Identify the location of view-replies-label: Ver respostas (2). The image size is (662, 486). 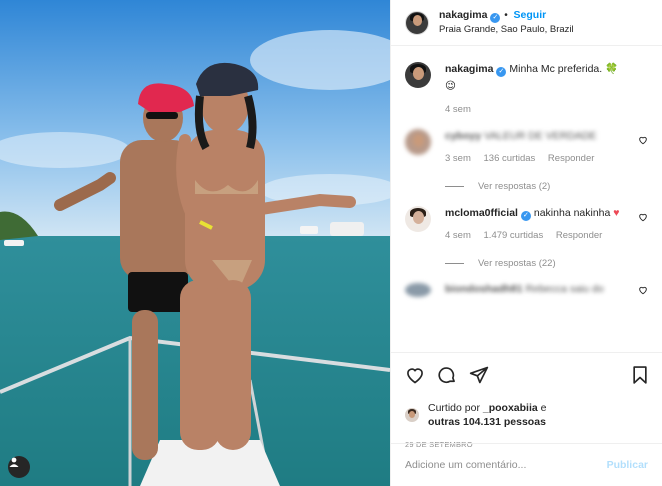
(514, 186).